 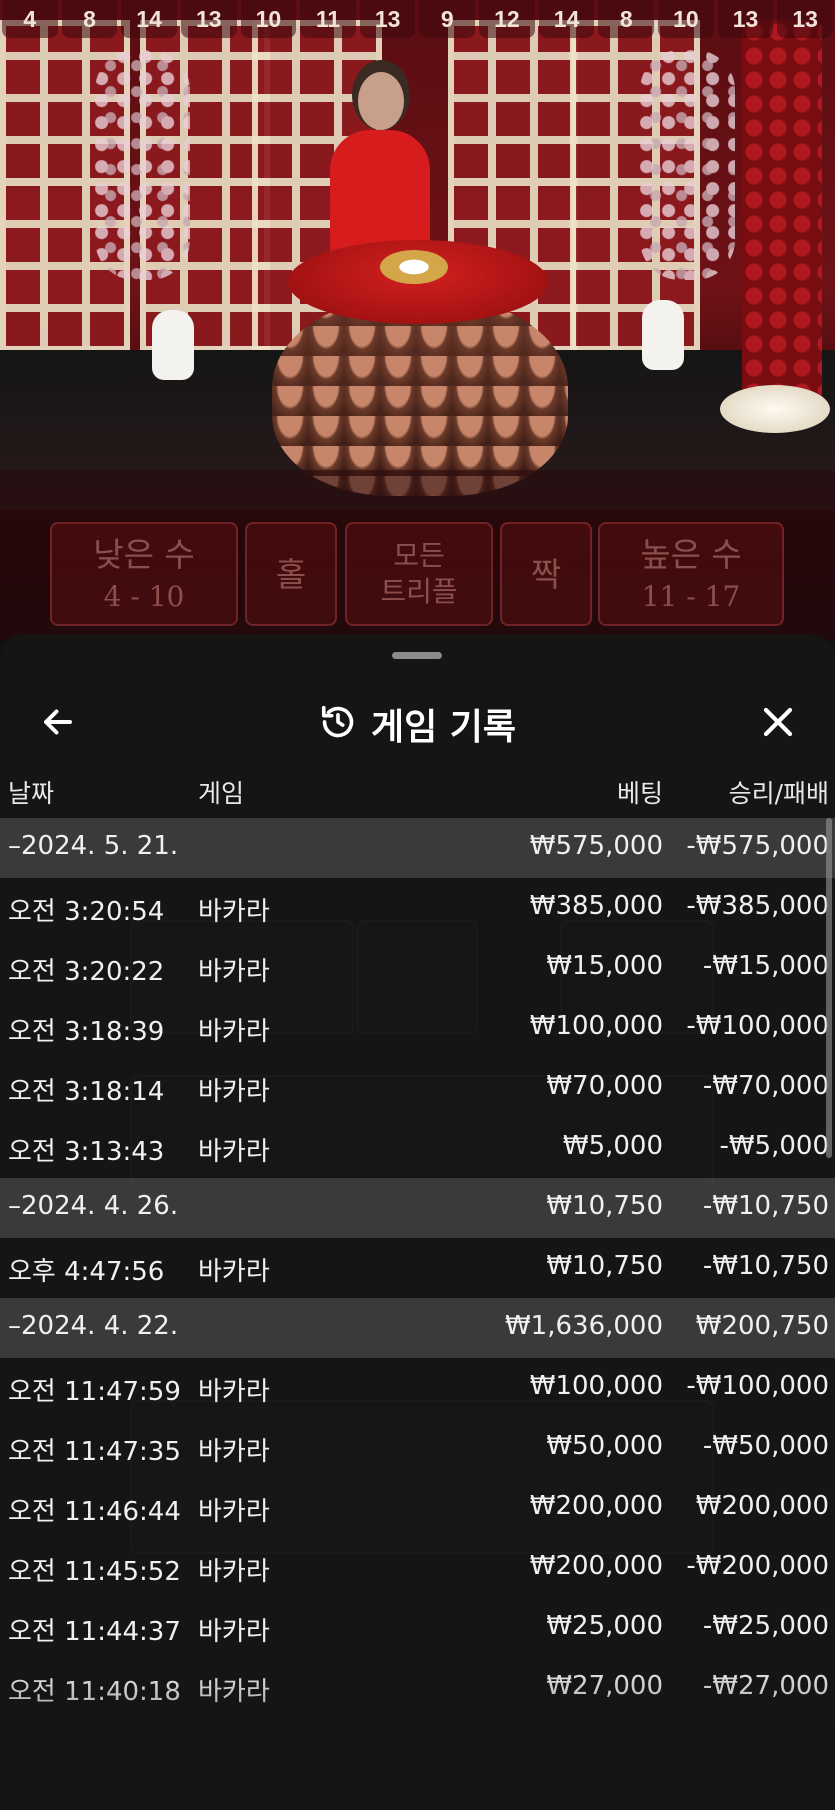 What do you see at coordinates (443, 727) in the screenshot?
I see `sheet-title: 게임 기록` at bounding box center [443, 727].